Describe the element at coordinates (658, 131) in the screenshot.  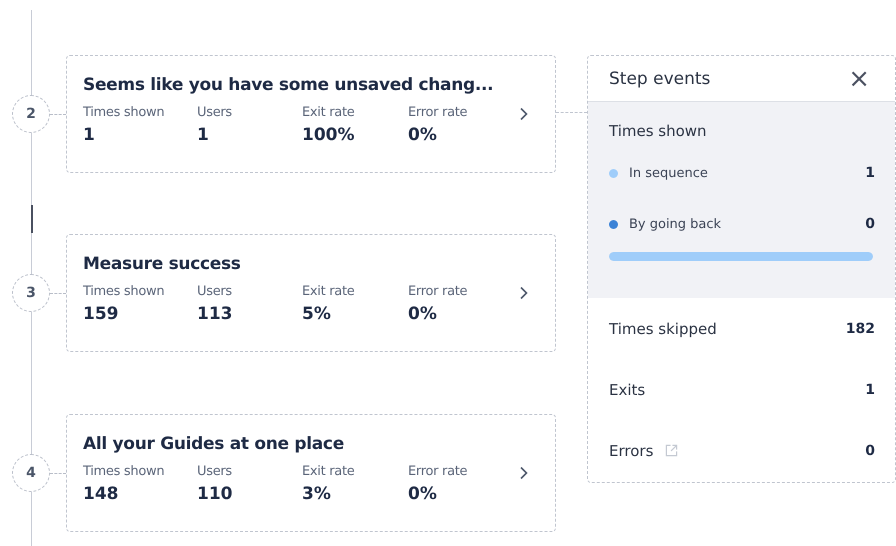
I see `section-label: Times shown` at that location.